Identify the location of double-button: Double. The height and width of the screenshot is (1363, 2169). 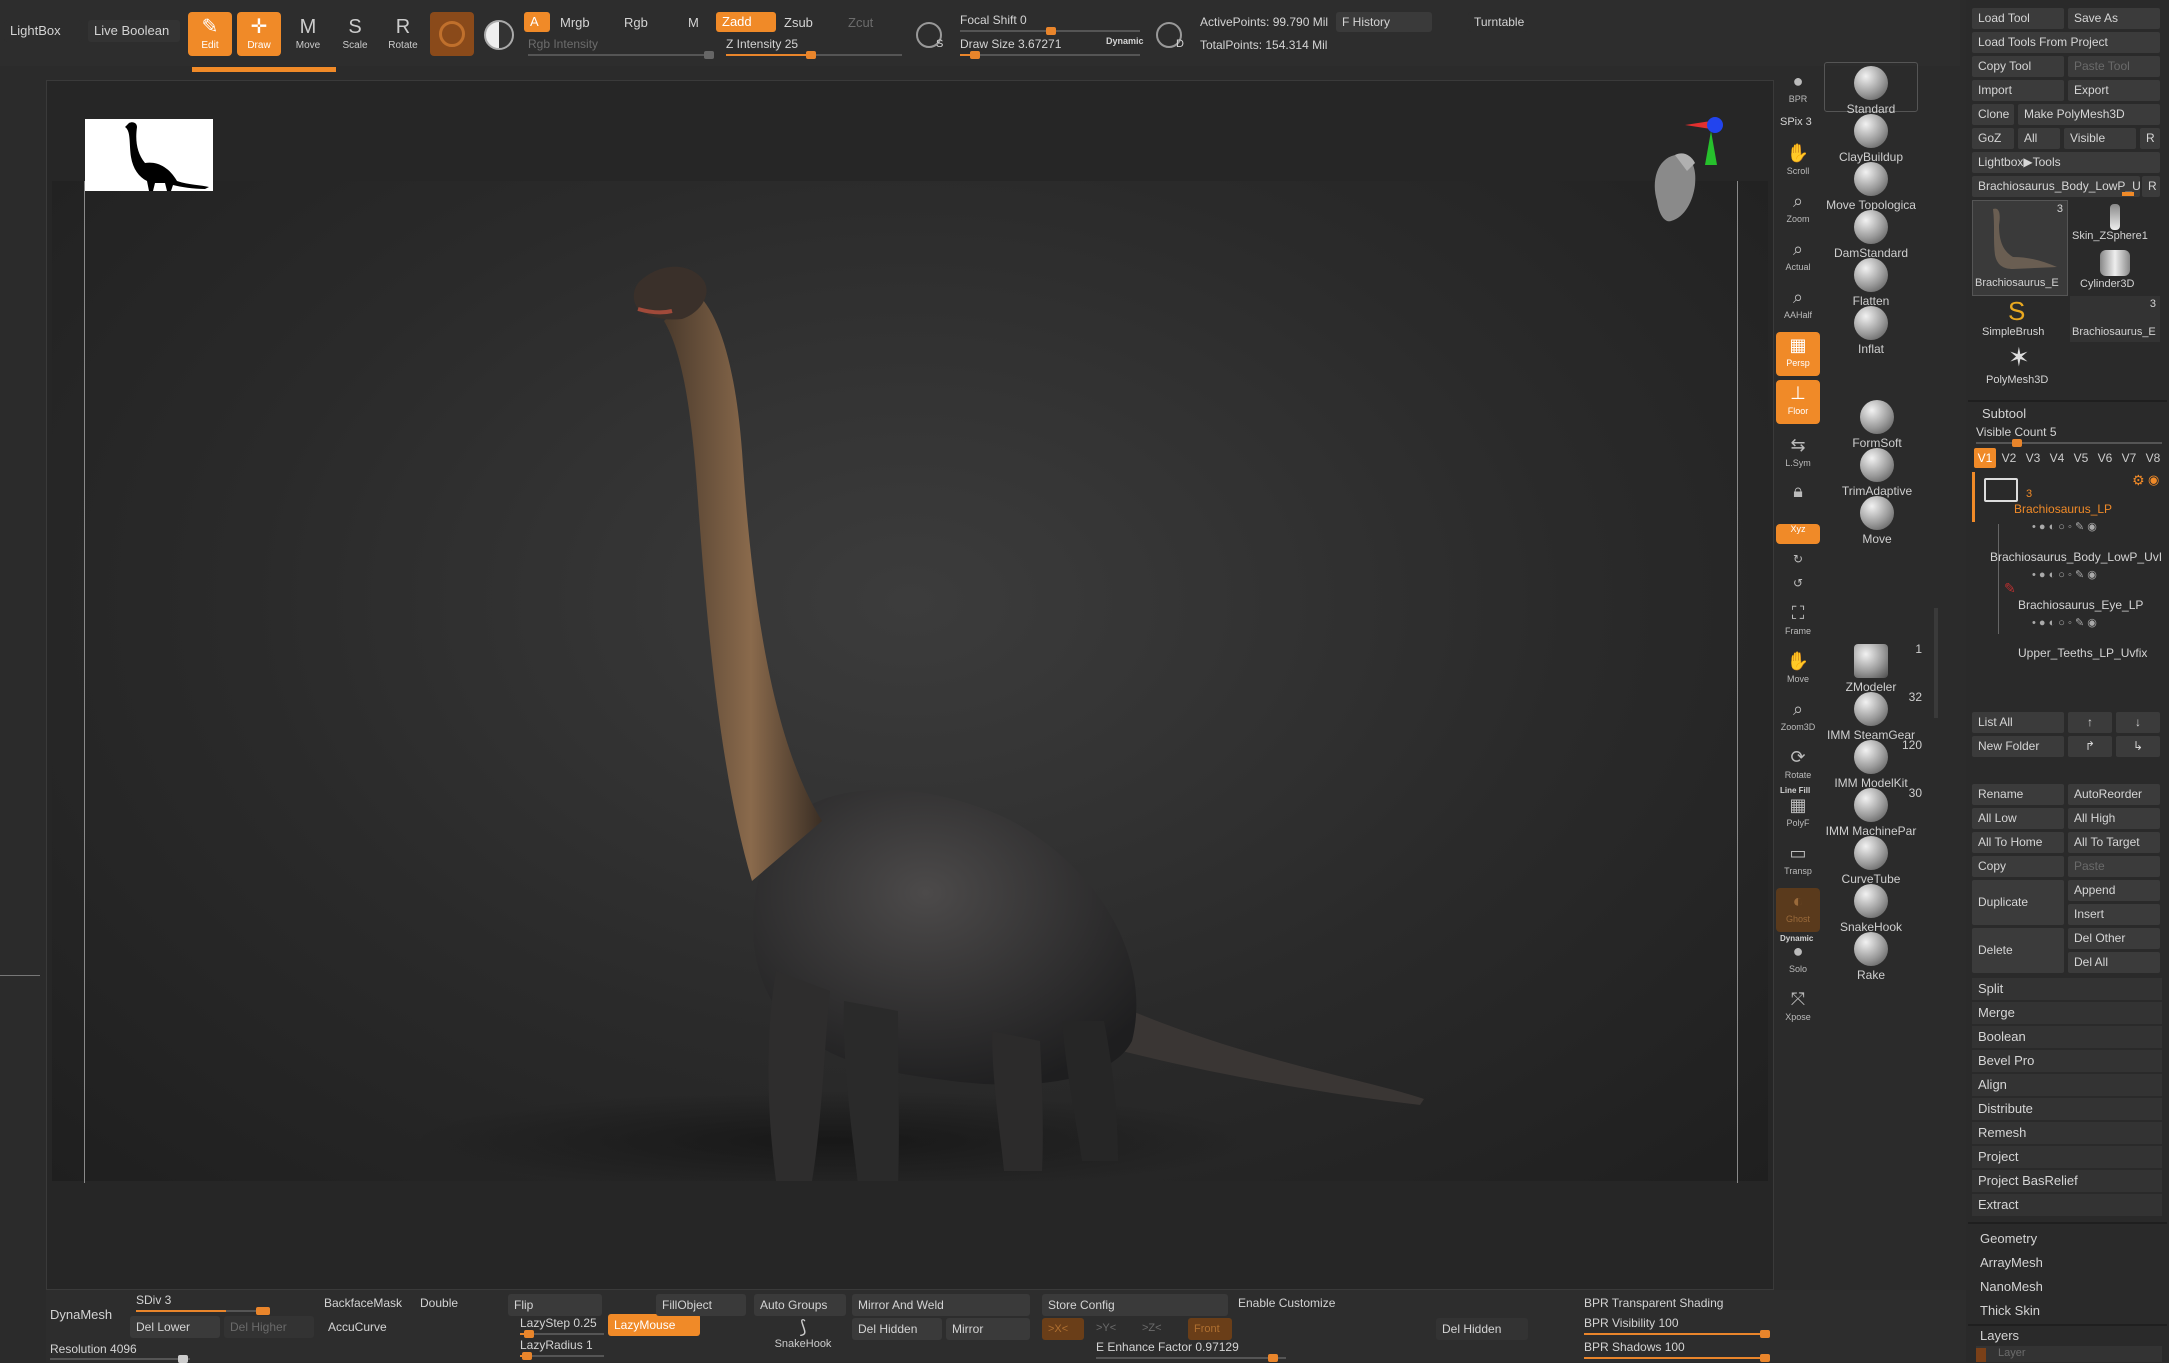
(439, 1303).